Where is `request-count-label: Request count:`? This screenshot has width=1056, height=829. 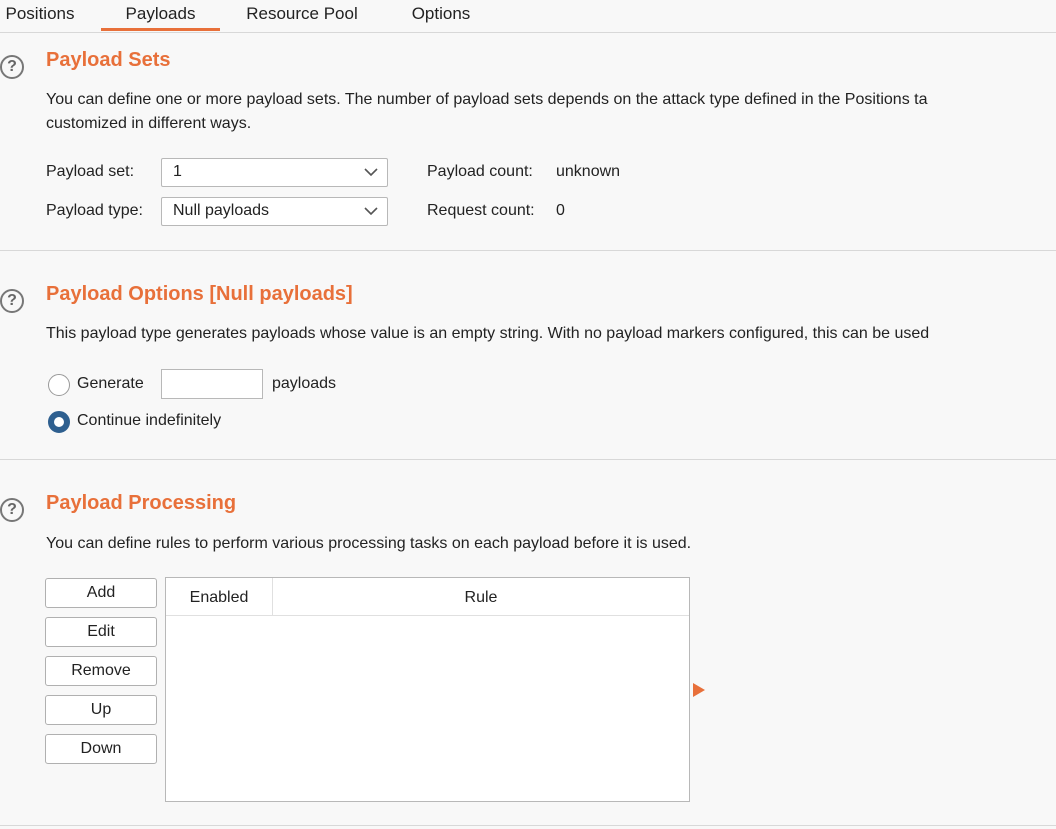
request-count-label: Request count: is located at coordinates (481, 210).